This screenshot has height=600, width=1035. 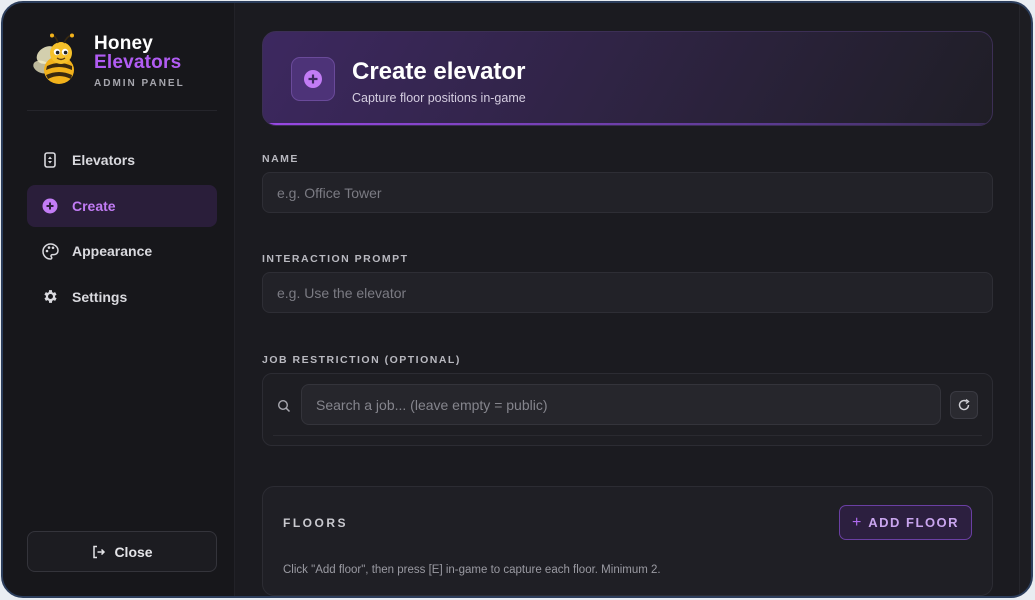 I want to click on sidebar-item-create: Create, so click(x=122, y=205).